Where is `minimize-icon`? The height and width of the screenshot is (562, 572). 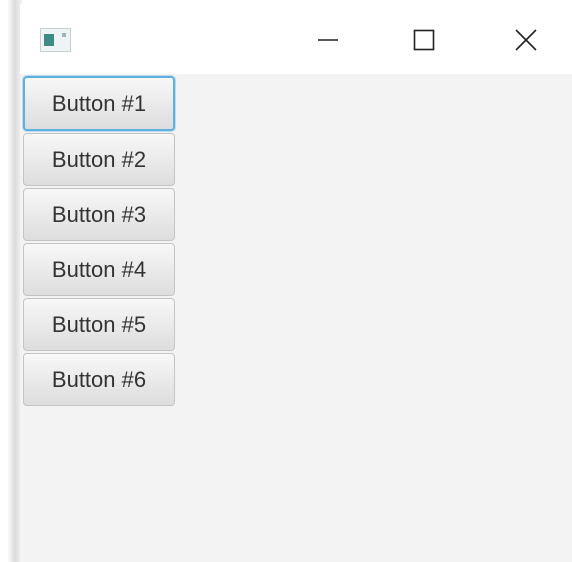 minimize-icon is located at coordinates (328, 40).